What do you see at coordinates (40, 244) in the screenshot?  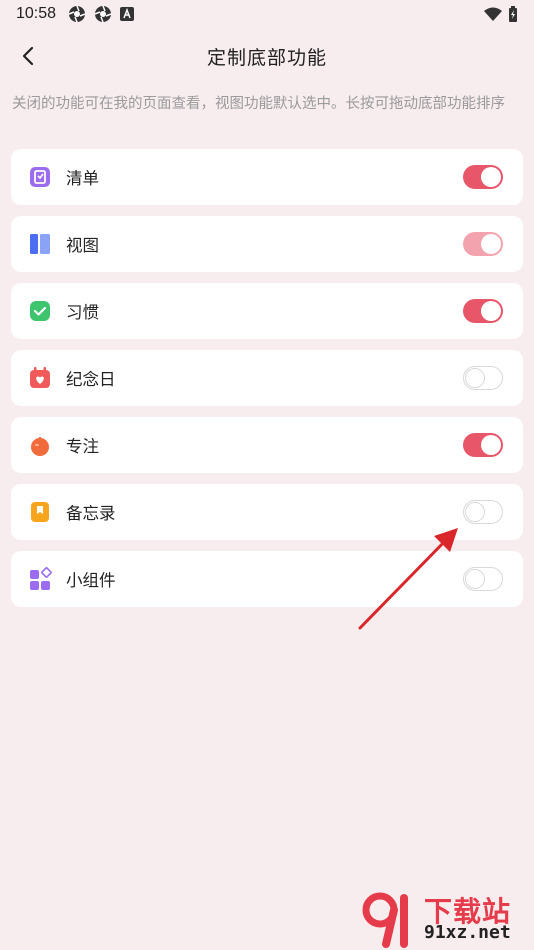 I see `view-icon` at bounding box center [40, 244].